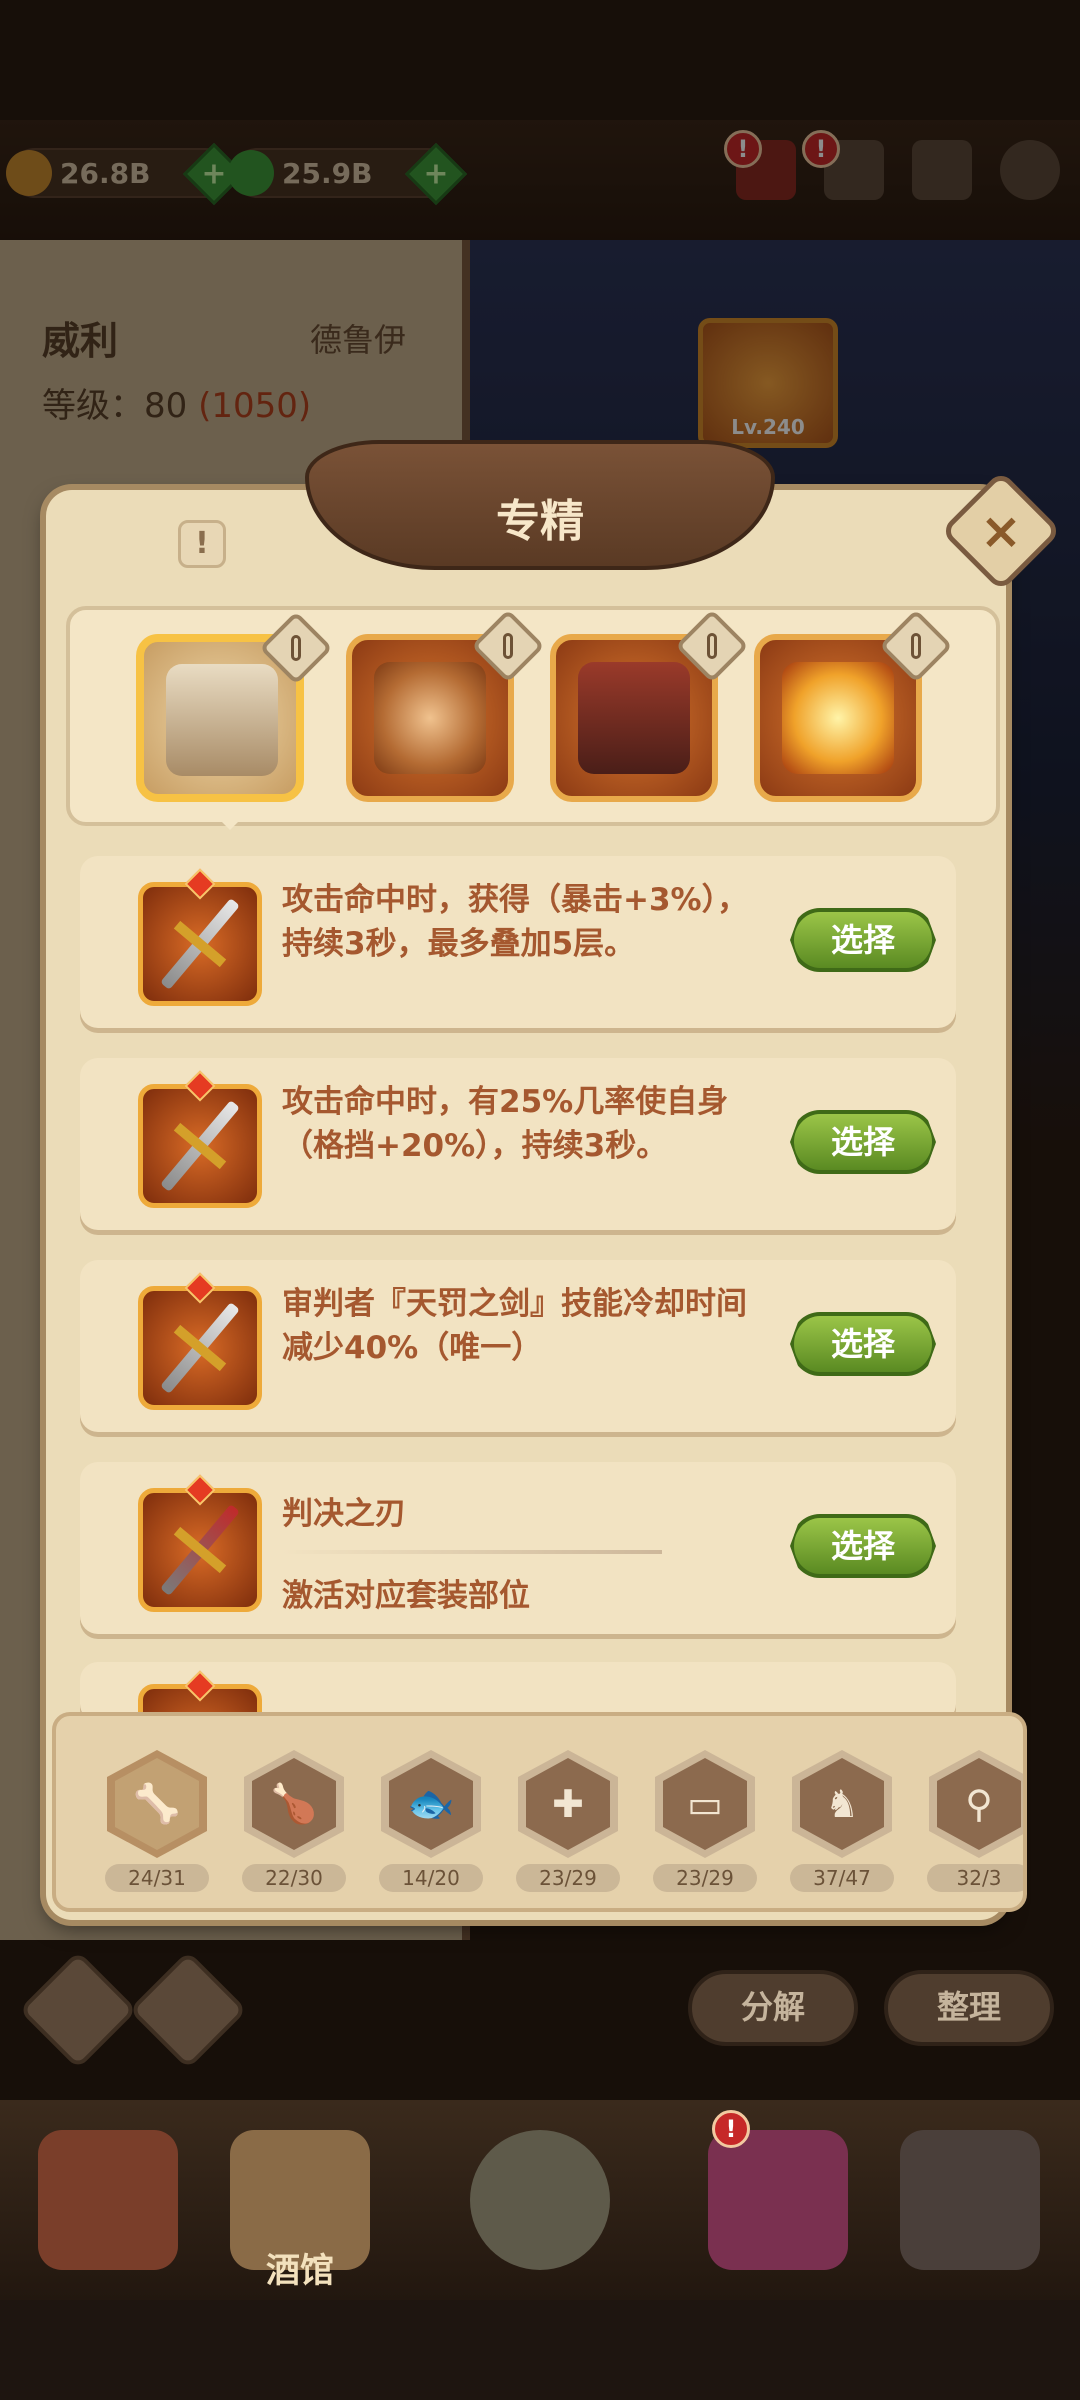 Image resolution: width=1080 pixels, height=2400 pixels. What do you see at coordinates (979, 1804) in the screenshot?
I see `magnifier-icon: ⚲` at bounding box center [979, 1804].